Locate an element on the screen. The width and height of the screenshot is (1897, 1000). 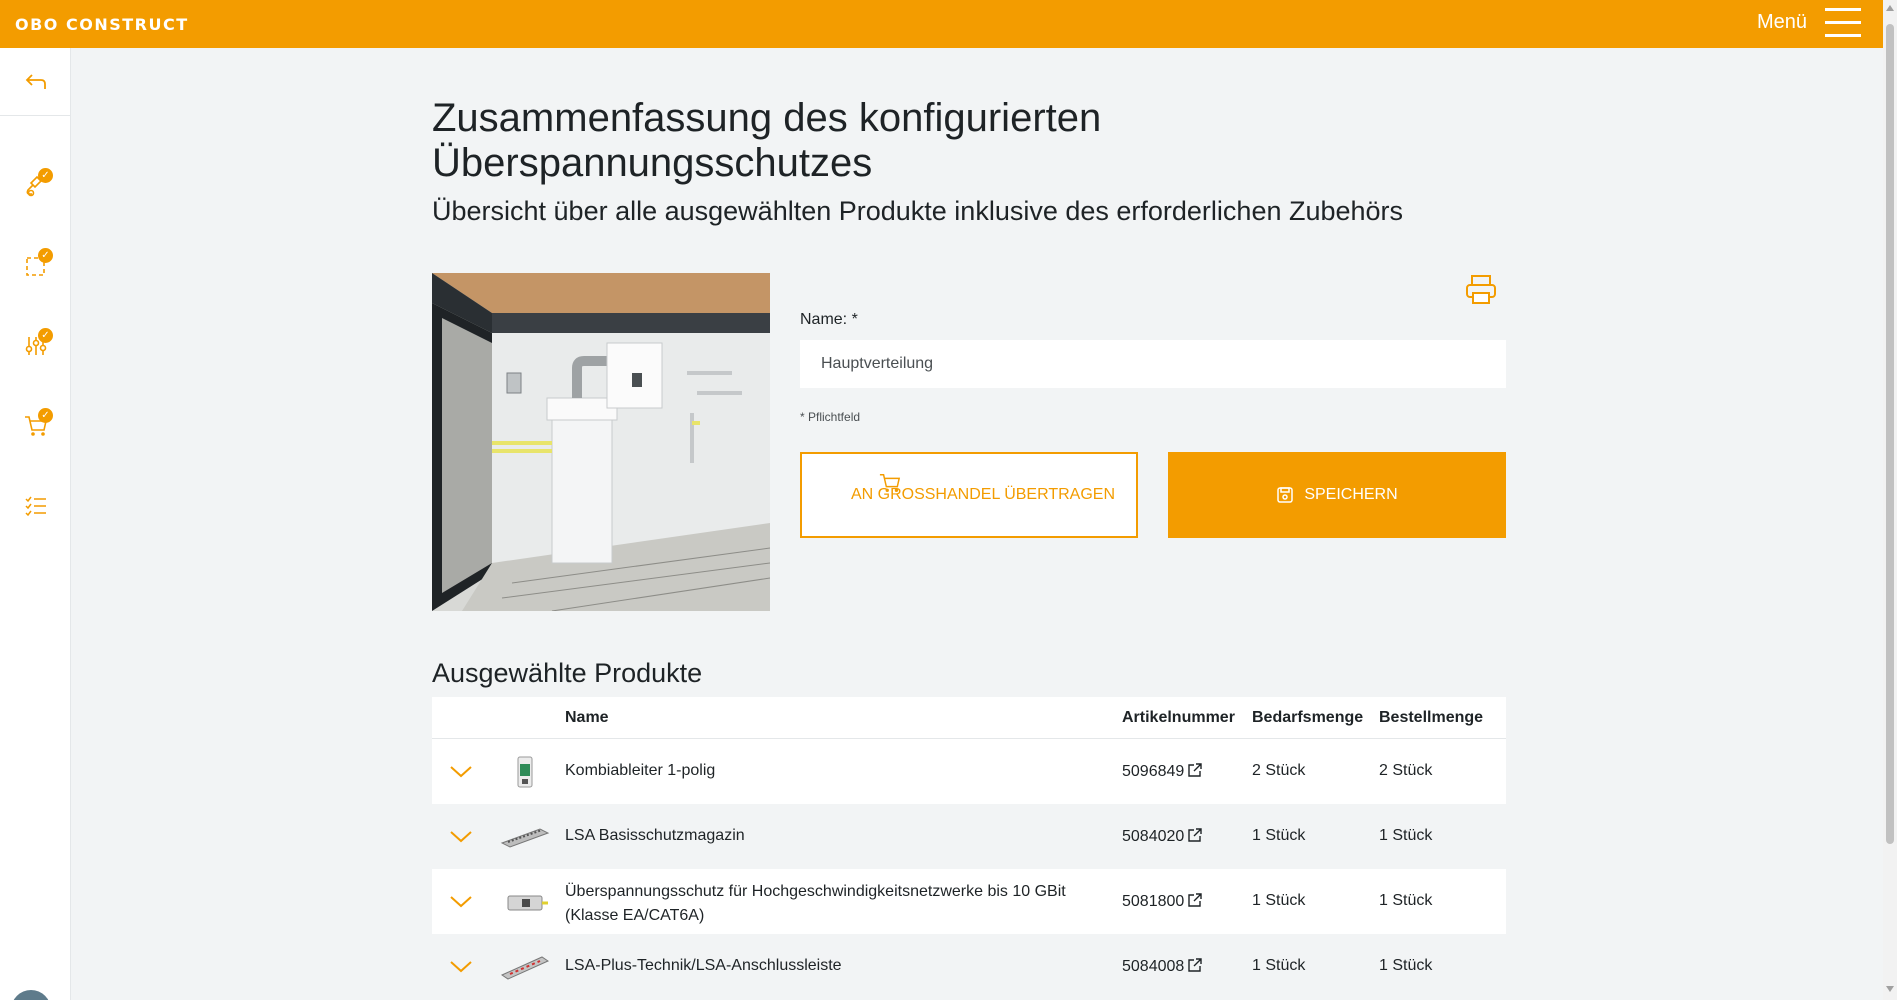
cart-icon is located at coordinates (890, 483).